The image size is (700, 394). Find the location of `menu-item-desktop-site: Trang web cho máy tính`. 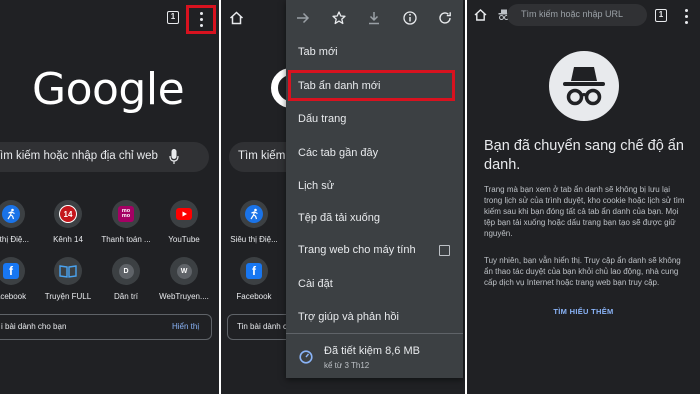

menu-item-desktop-site: Trang web cho máy tính is located at coordinates (357, 250).